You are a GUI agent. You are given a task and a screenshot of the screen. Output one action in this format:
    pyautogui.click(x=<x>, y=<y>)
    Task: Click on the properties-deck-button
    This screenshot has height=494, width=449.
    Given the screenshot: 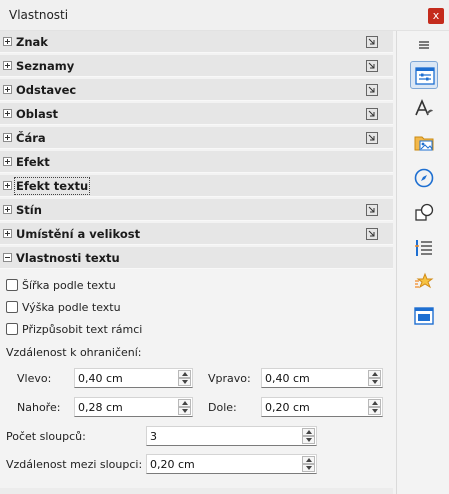 What is the action you would take?
    pyautogui.click(x=424, y=75)
    